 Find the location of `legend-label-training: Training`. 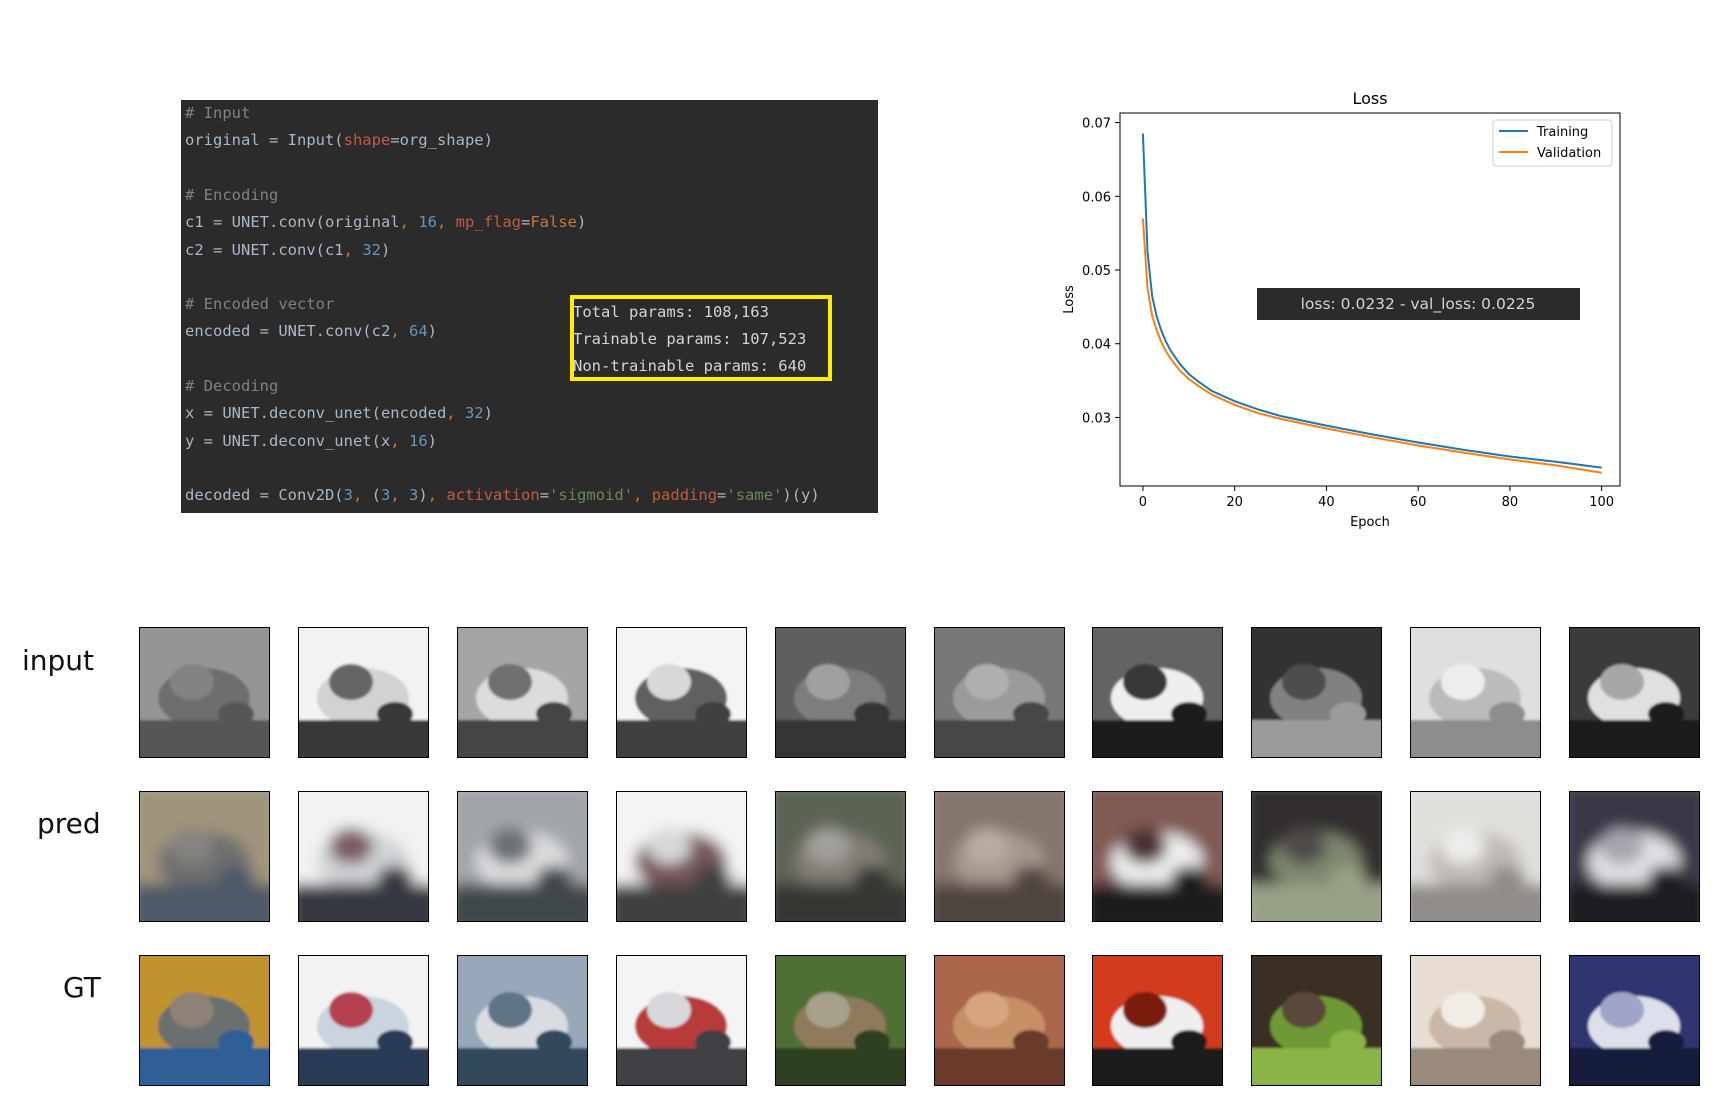

legend-label-training: Training is located at coordinates (1562, 132).